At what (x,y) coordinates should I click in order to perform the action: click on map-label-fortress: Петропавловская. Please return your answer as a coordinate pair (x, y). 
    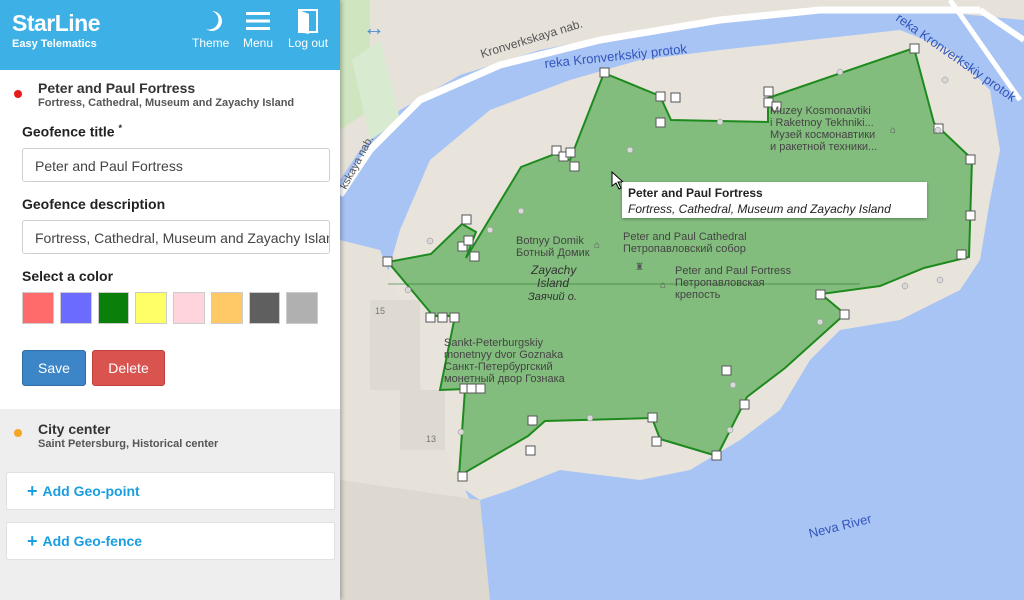
    Looking at the image, I should click on (720, 283).